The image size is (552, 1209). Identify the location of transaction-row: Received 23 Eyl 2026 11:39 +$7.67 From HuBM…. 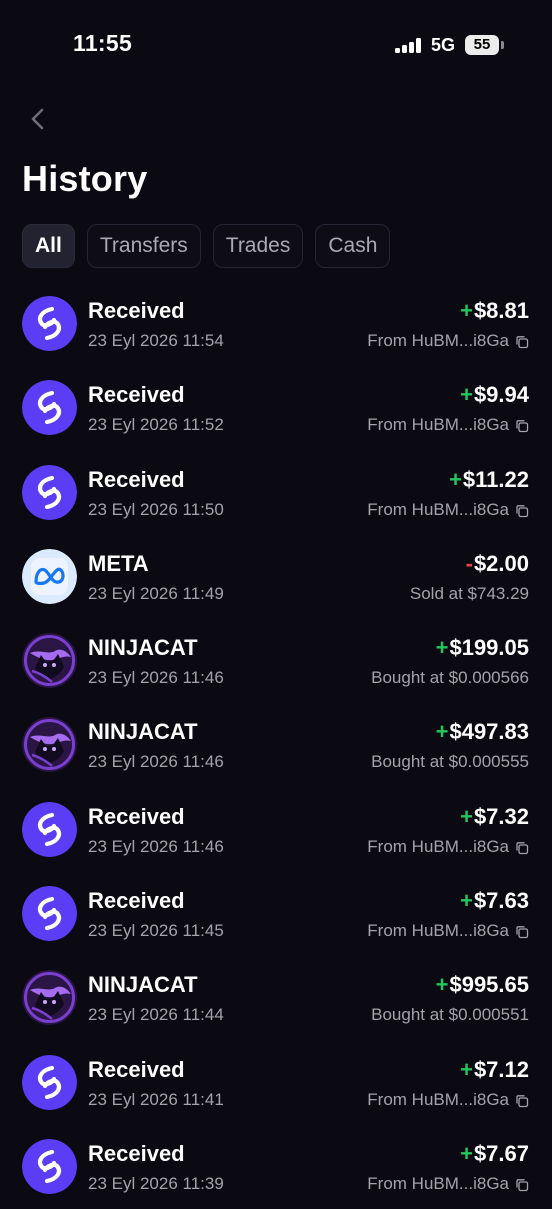
(276, 1167).